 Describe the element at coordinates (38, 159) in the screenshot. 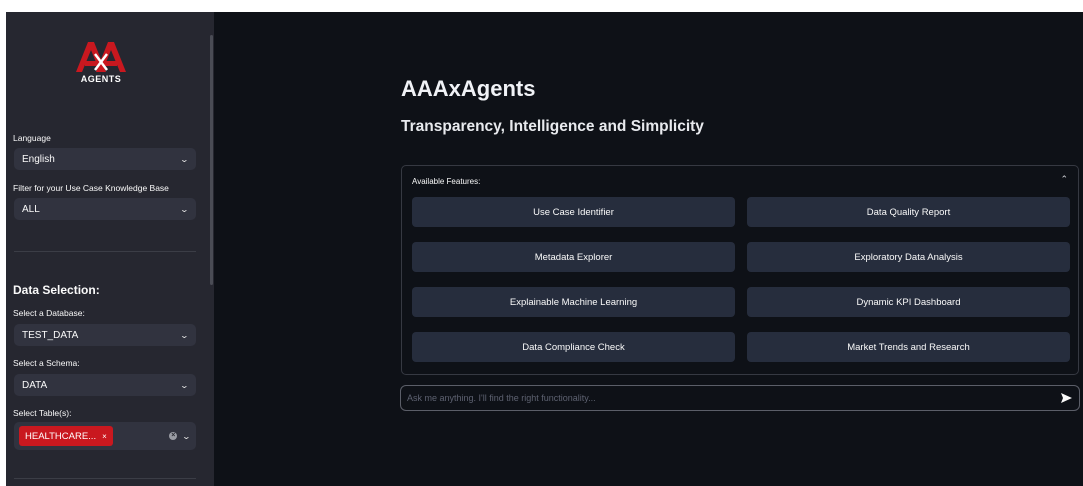

I see `language-value: English` at that location.